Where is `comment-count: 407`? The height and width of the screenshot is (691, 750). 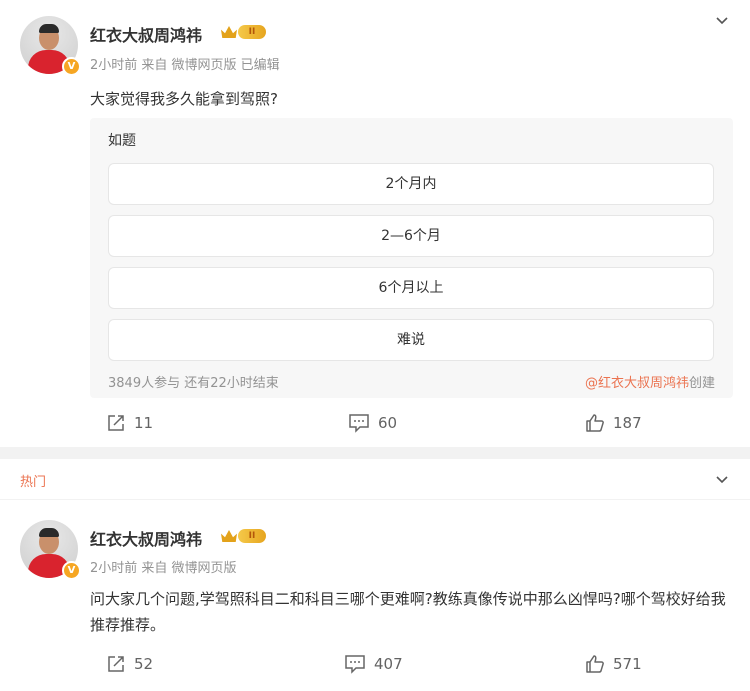
comment-count: 407 is located at coordinates (388, 664).